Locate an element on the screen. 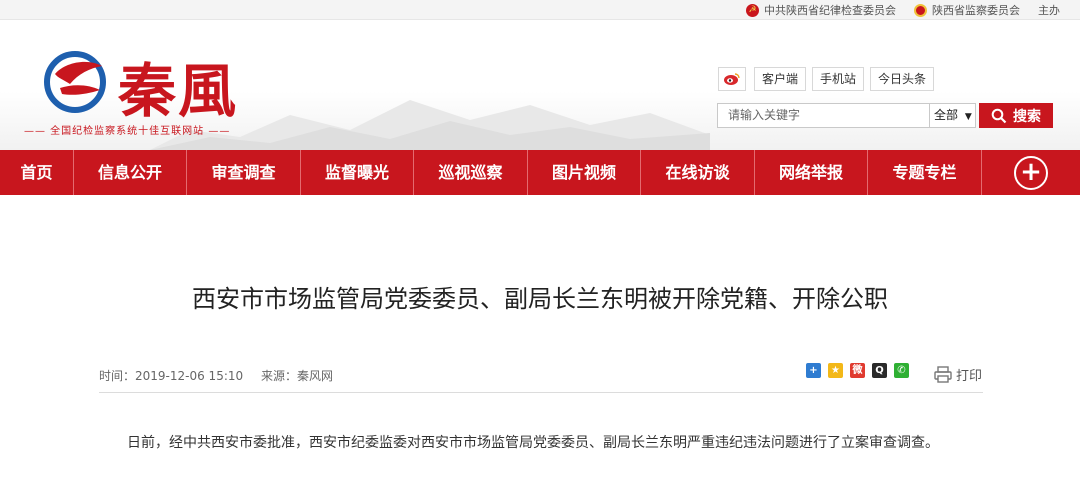  add-share-icon: + is located at coordinates (813, 370).